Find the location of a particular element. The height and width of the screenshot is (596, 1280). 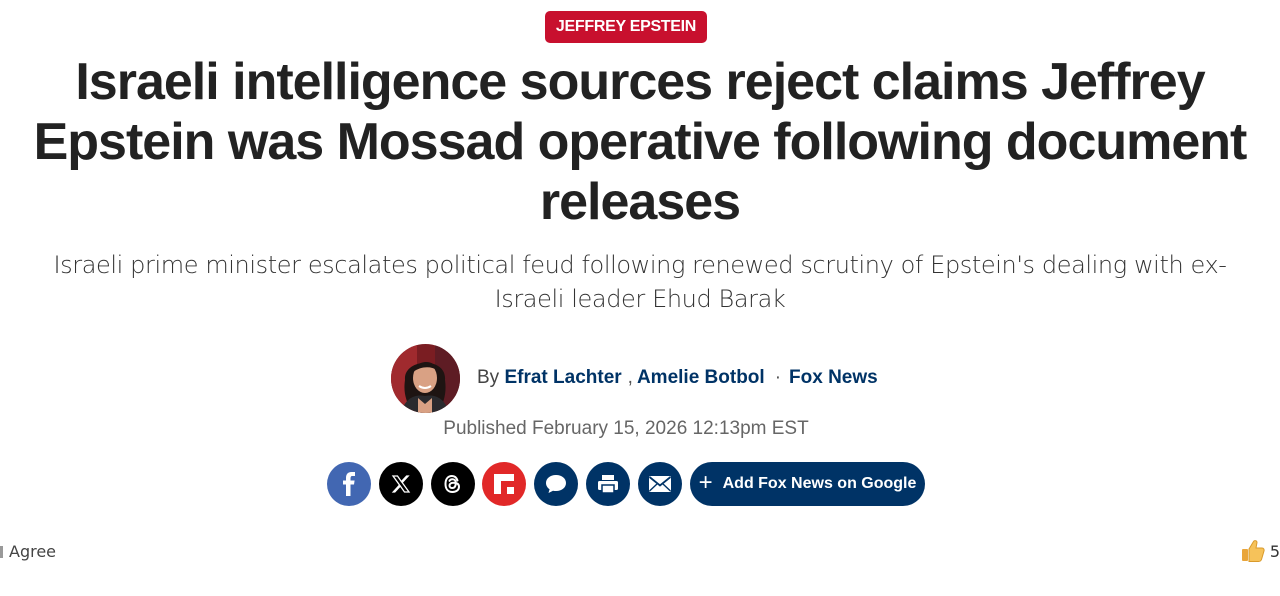

comment-bubble-icon is located at coordinates (556, 484).